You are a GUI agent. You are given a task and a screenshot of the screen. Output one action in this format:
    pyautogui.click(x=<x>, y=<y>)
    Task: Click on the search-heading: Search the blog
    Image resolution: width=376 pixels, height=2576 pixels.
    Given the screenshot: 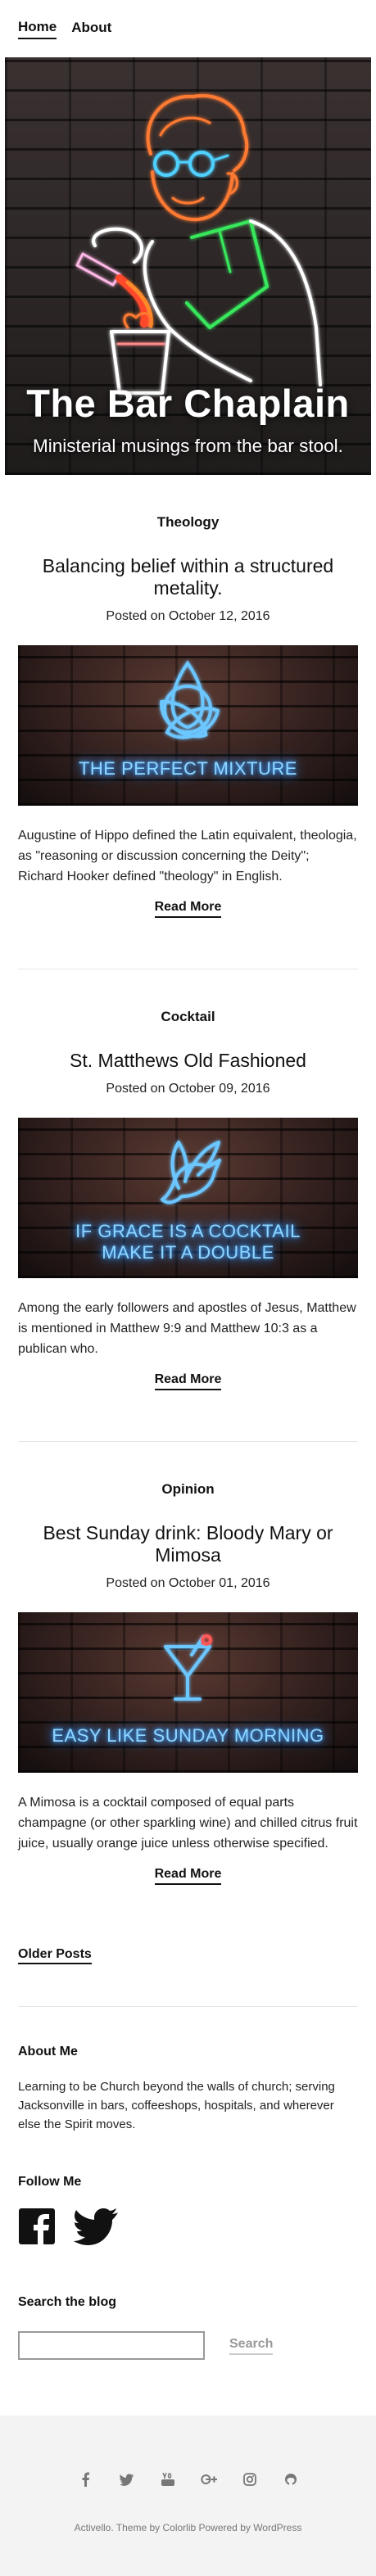 What is the action you would take?
    pyautogui.click(x=67, y=2302)
    